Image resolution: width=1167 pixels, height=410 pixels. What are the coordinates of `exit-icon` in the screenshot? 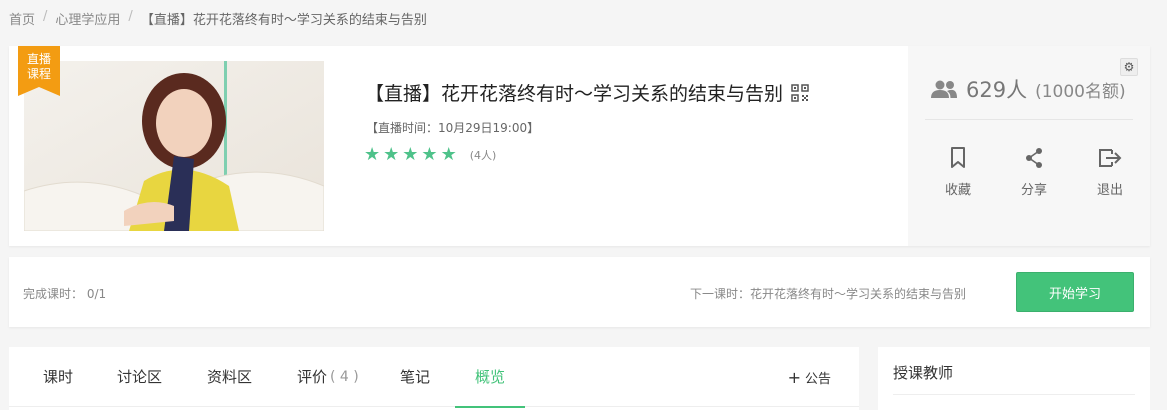 It's located at (1110, 158).